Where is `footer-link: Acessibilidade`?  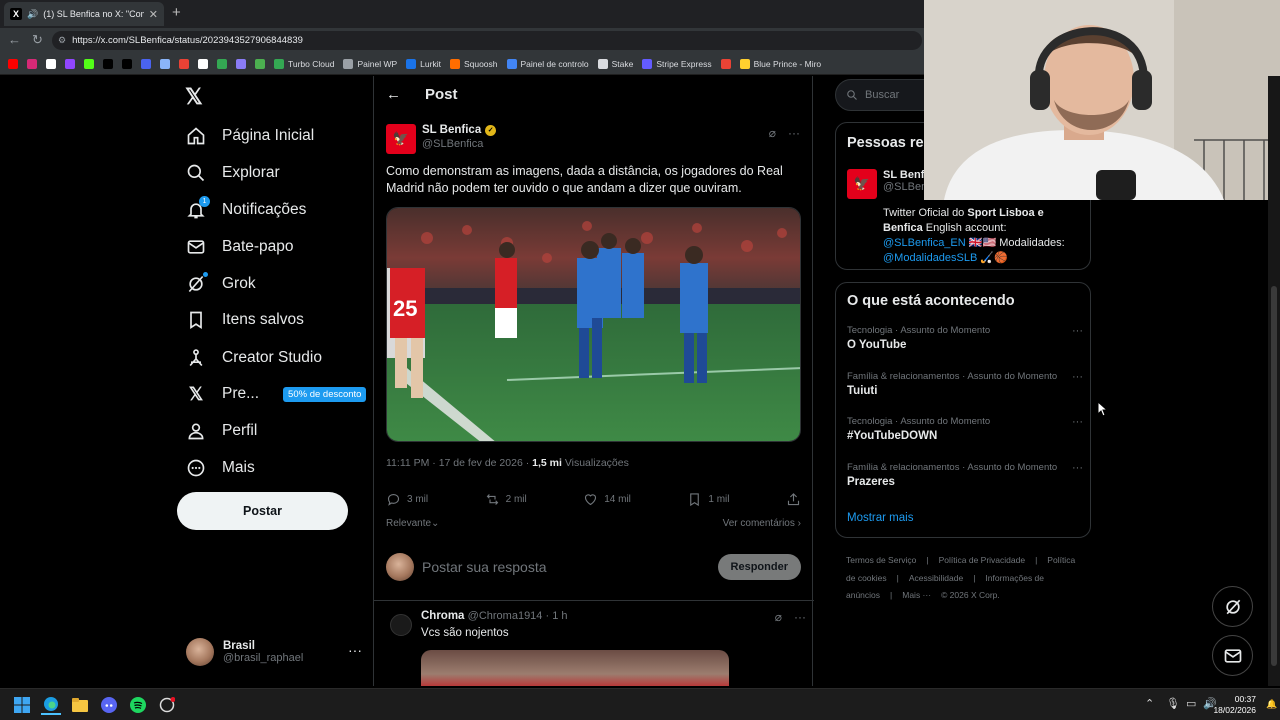 footer-link: Acessibilidade is located at coordinates (936, 578).